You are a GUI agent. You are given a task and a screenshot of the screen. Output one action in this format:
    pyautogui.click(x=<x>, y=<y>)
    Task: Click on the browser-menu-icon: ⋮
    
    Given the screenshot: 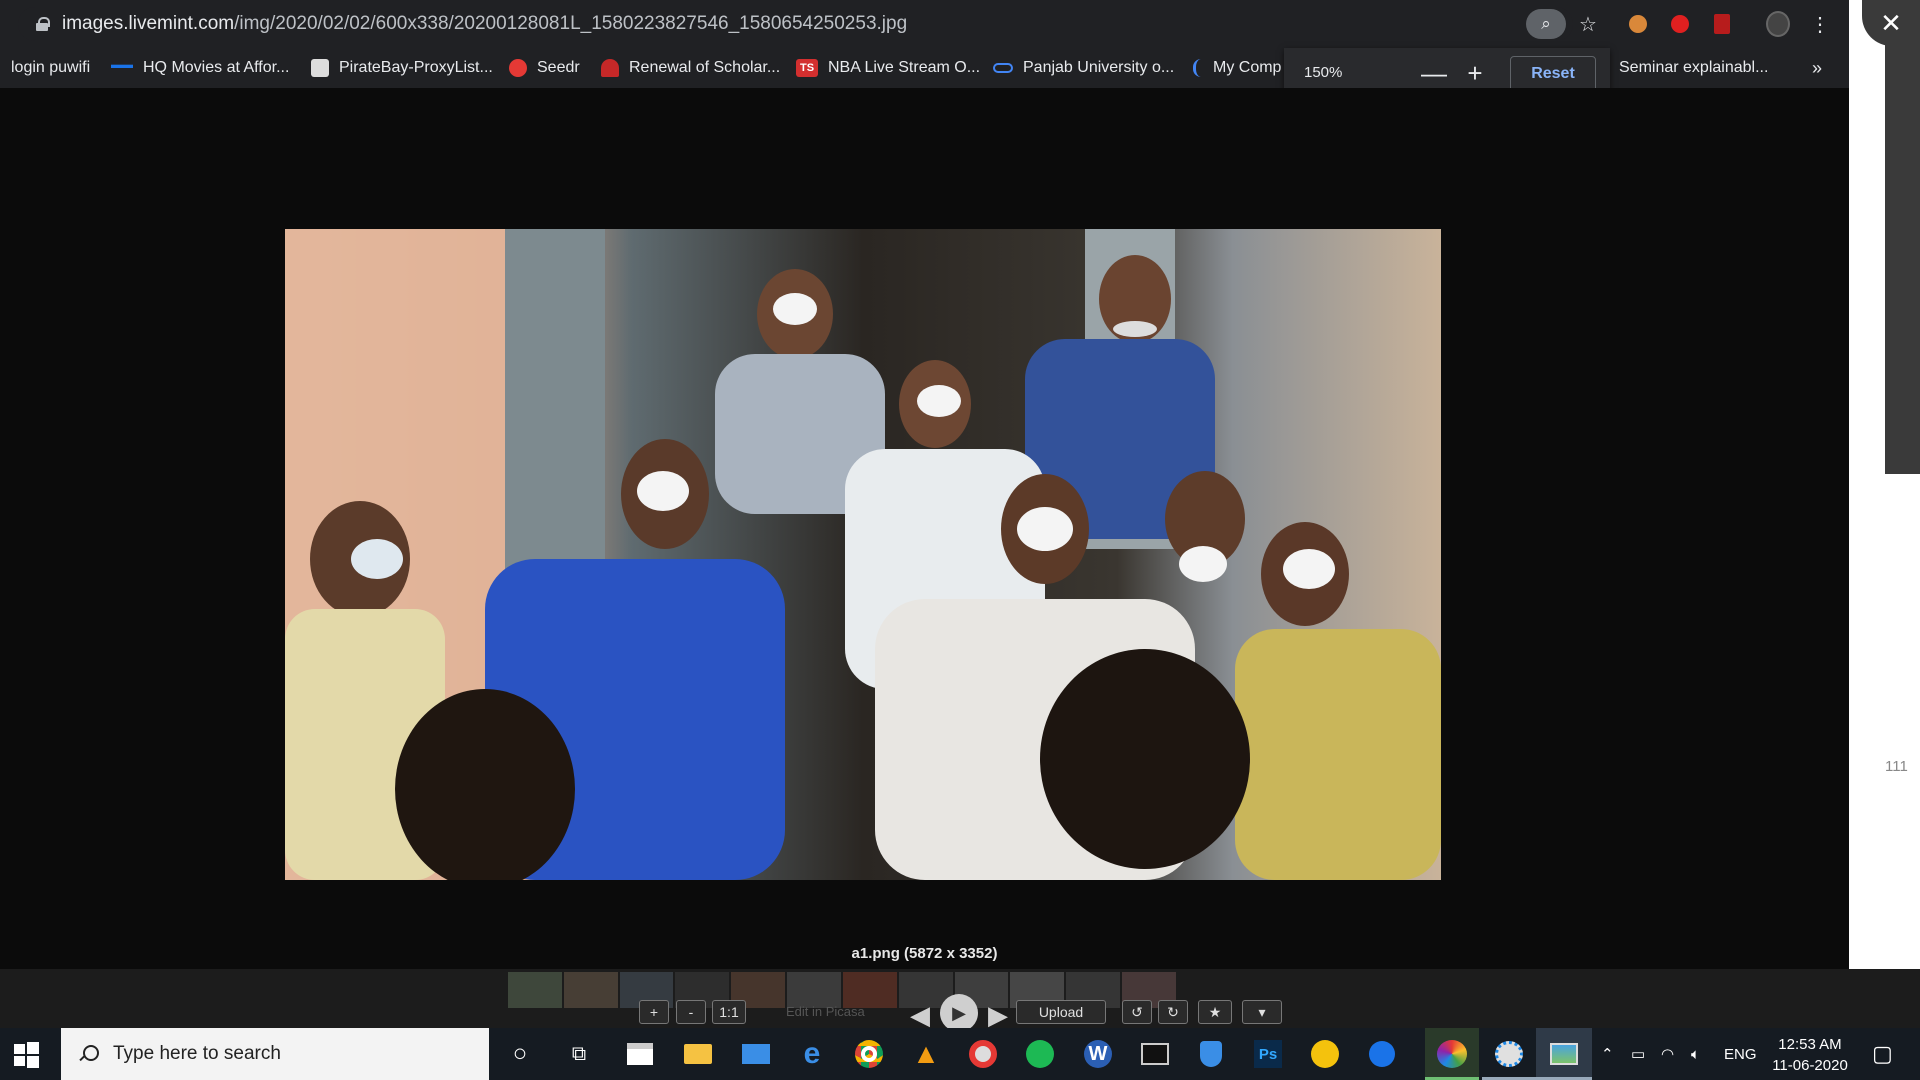 What is the action you would take?
    pyautogui.click(x=1820, y=24)
    